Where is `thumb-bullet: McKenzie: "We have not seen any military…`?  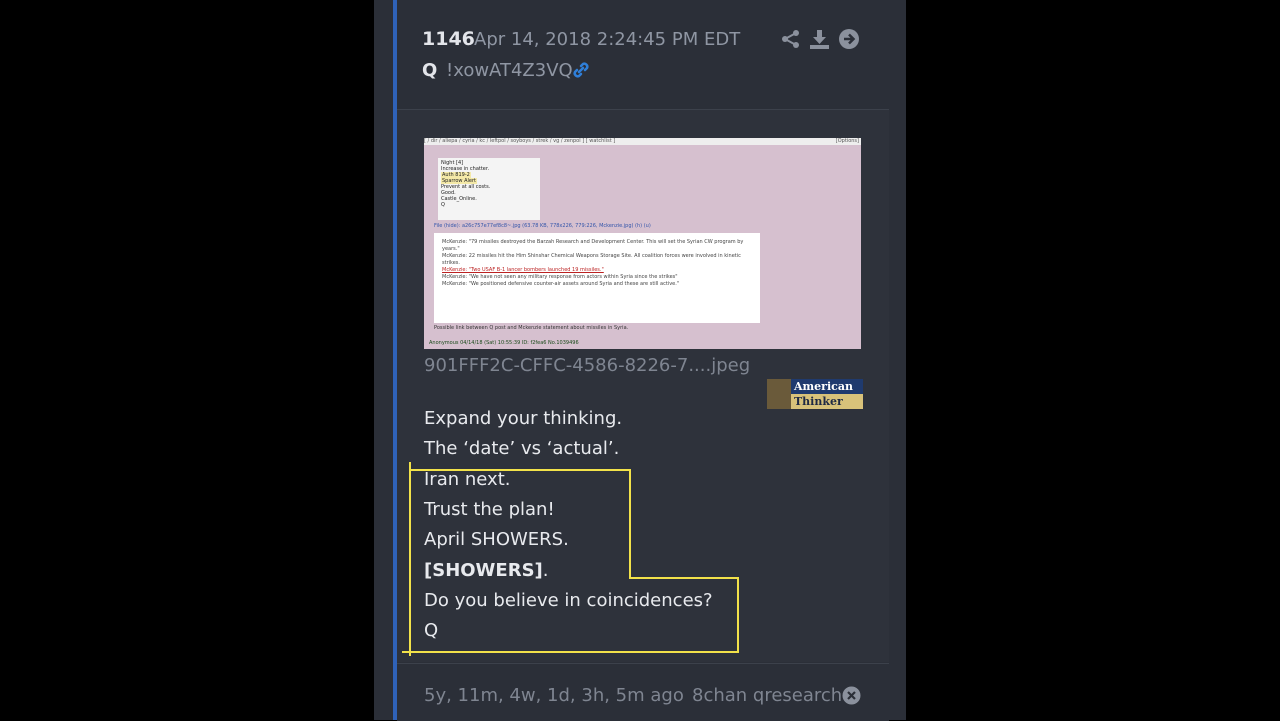 thumb-bullet: McKenzie: "We have not seen any military… is located at coordinates (560, 277).